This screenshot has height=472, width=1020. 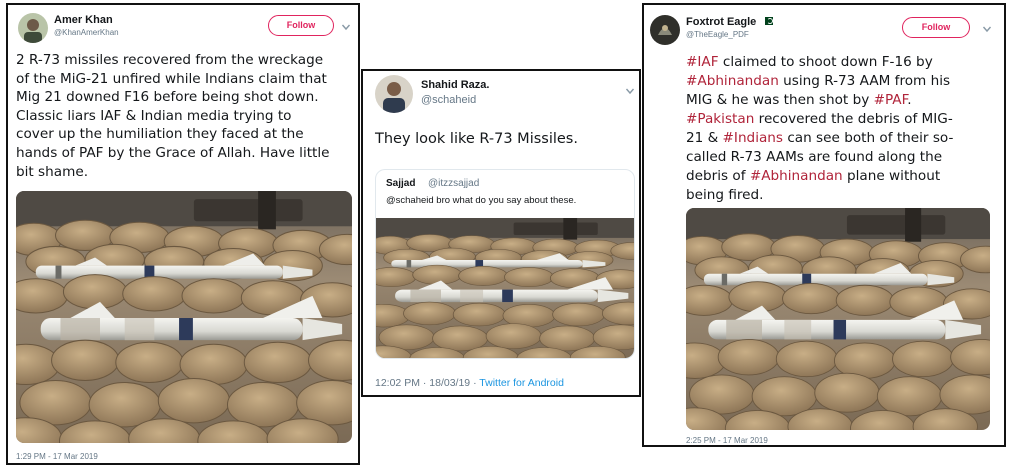 What do you see at coordinates (52, 171) in the screenshot?
I see `tweet-text-line: bit shame.` at bounding box center [52, 171].